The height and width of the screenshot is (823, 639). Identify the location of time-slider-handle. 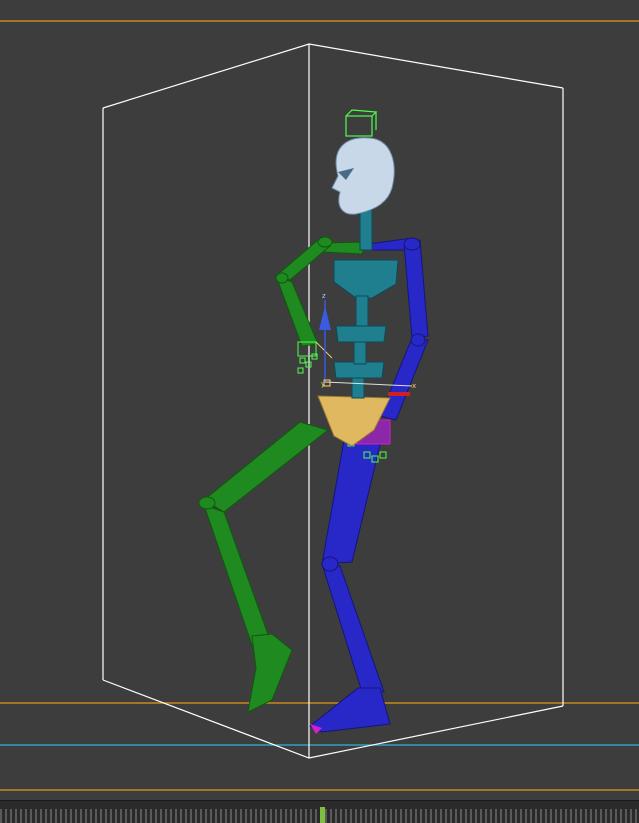
(322, 815).